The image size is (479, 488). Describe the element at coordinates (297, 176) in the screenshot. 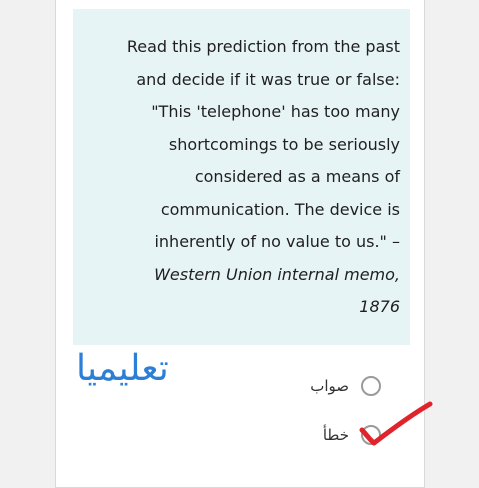

I see `question-line: considered as a means of` at that location.